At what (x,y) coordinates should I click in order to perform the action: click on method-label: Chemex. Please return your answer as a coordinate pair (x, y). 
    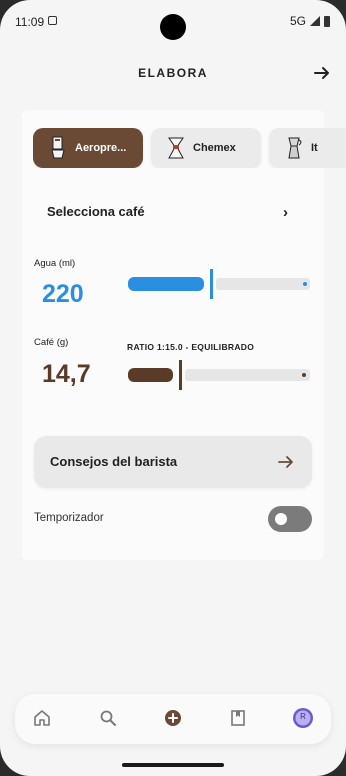
    Looking at the image, I should click on (214, 148).